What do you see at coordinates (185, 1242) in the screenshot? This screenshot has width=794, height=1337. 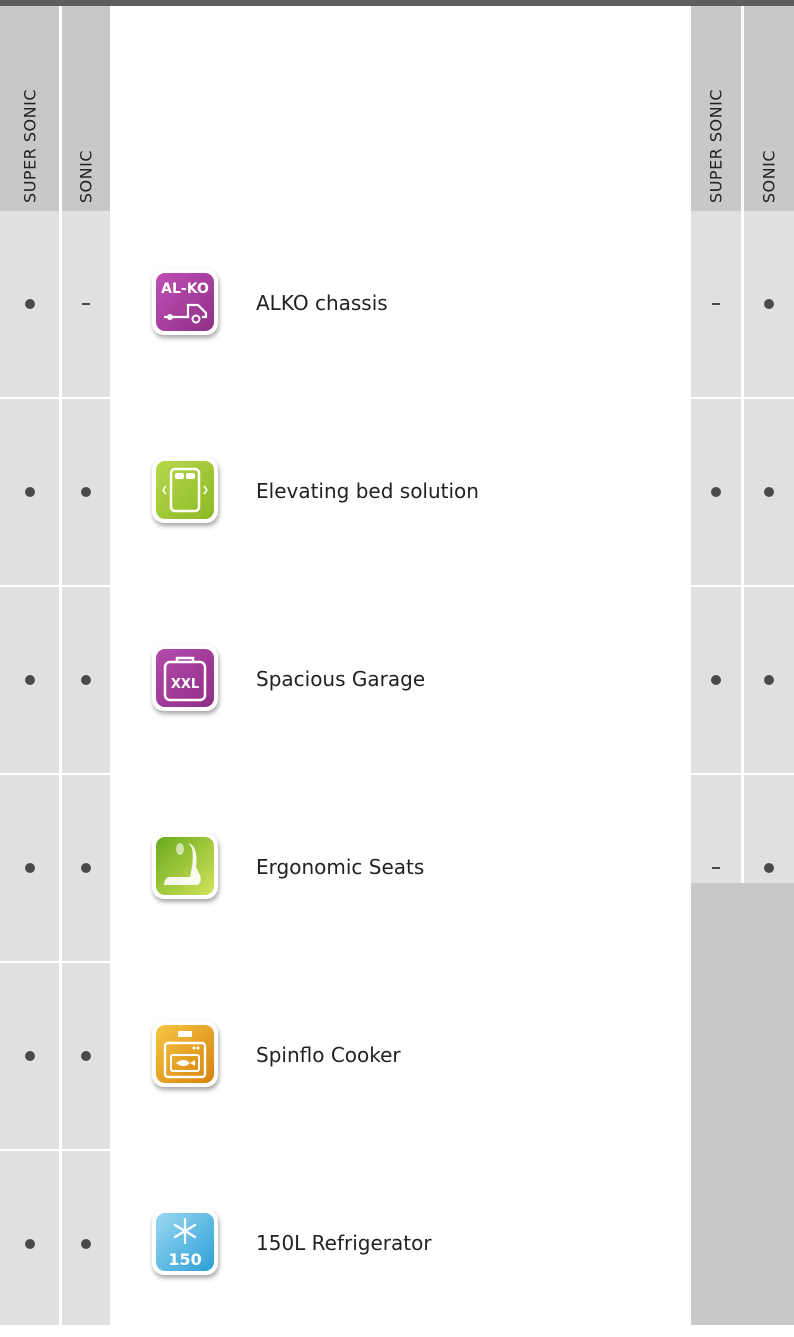 I see `refrigerator-icon: 150` at bounding box center [185, 1242].